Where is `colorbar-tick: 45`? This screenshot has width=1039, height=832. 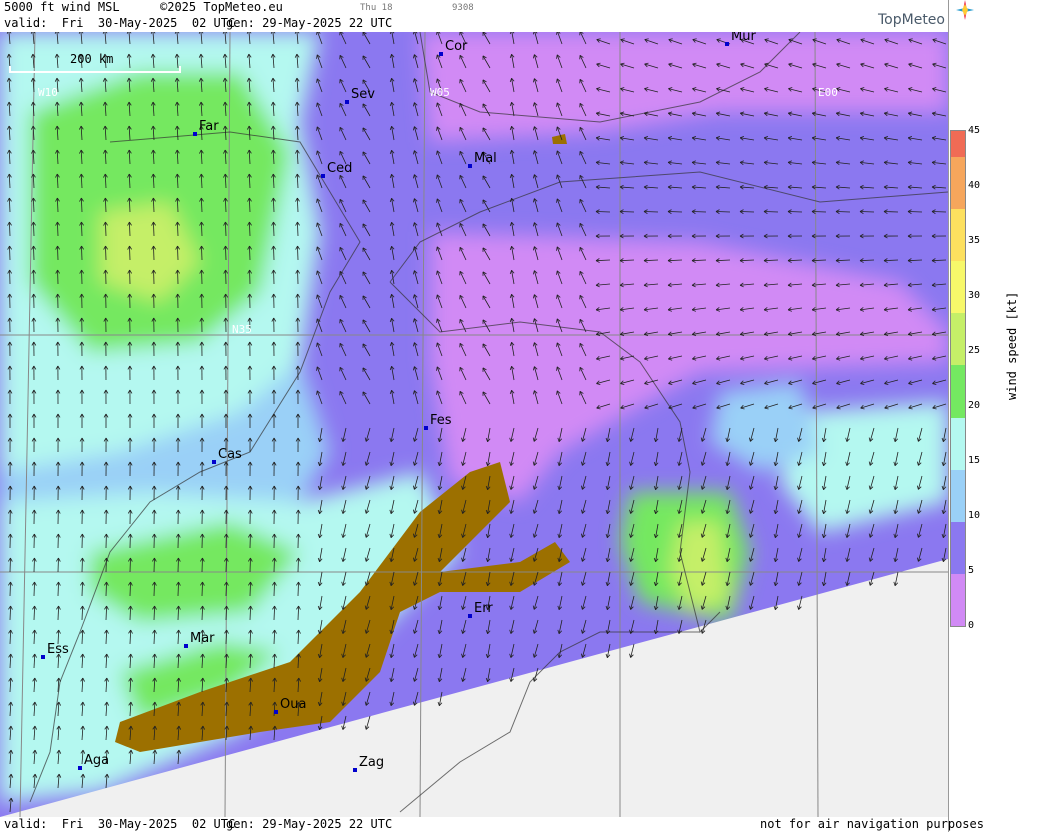 colorbar-tick: 45 is located at coordinates (974, 130).